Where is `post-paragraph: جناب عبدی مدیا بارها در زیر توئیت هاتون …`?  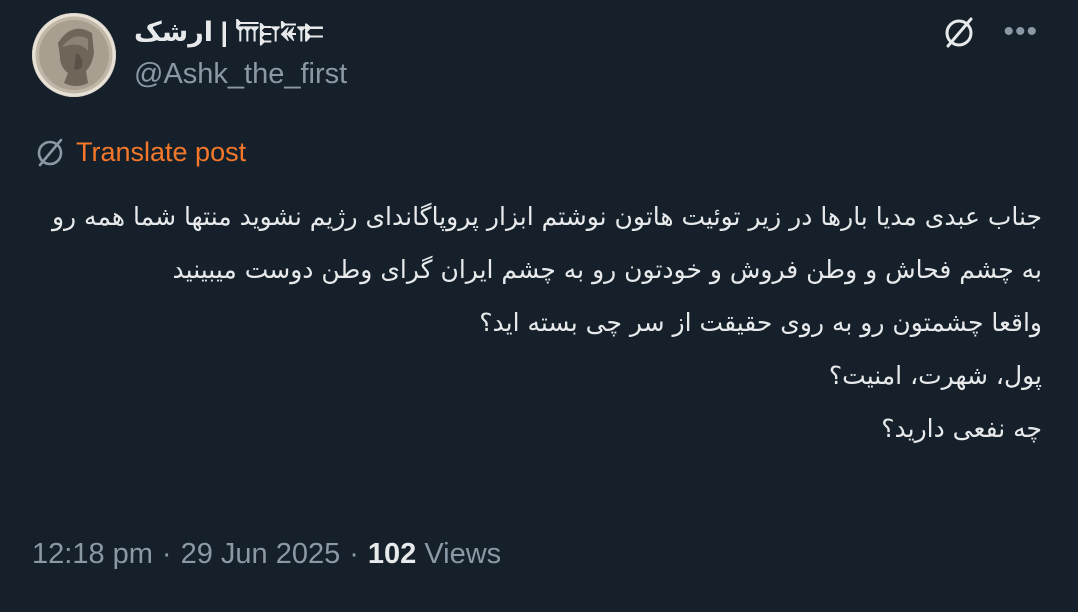
post-paragraph: جناب عبدی مدیا بارها در زیر توئیت هاتون … is located at coordinates (546, 243).